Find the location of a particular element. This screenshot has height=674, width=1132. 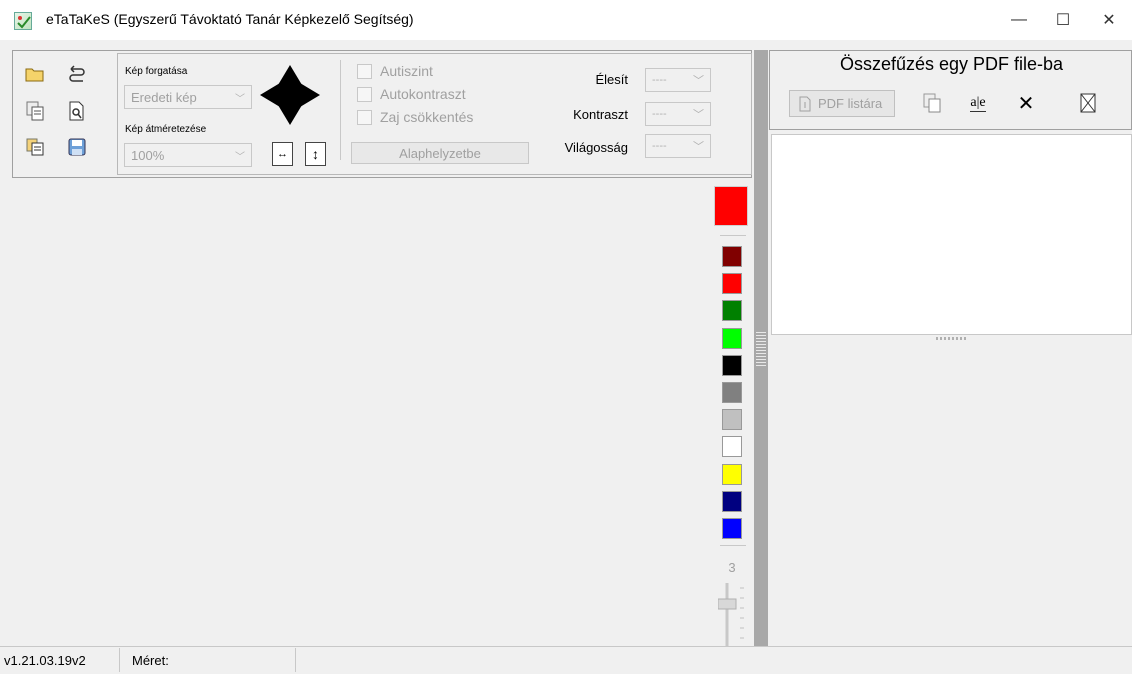

save-icon is located at coordinates (77, 147).